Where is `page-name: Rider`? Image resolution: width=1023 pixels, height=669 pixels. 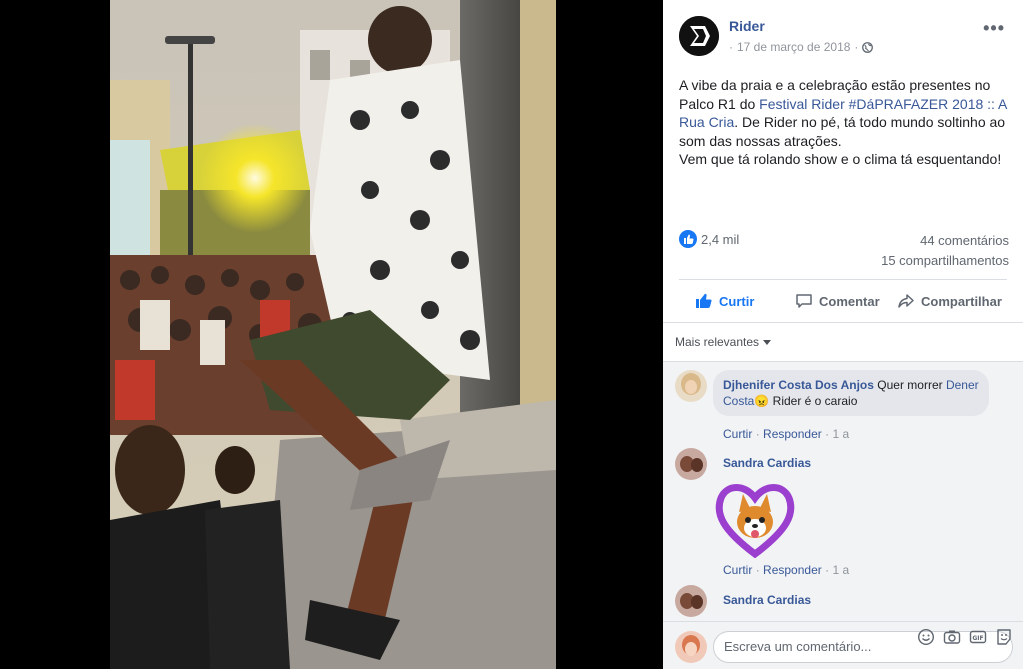 page-name: Rider is located at coordinates (747, 26).